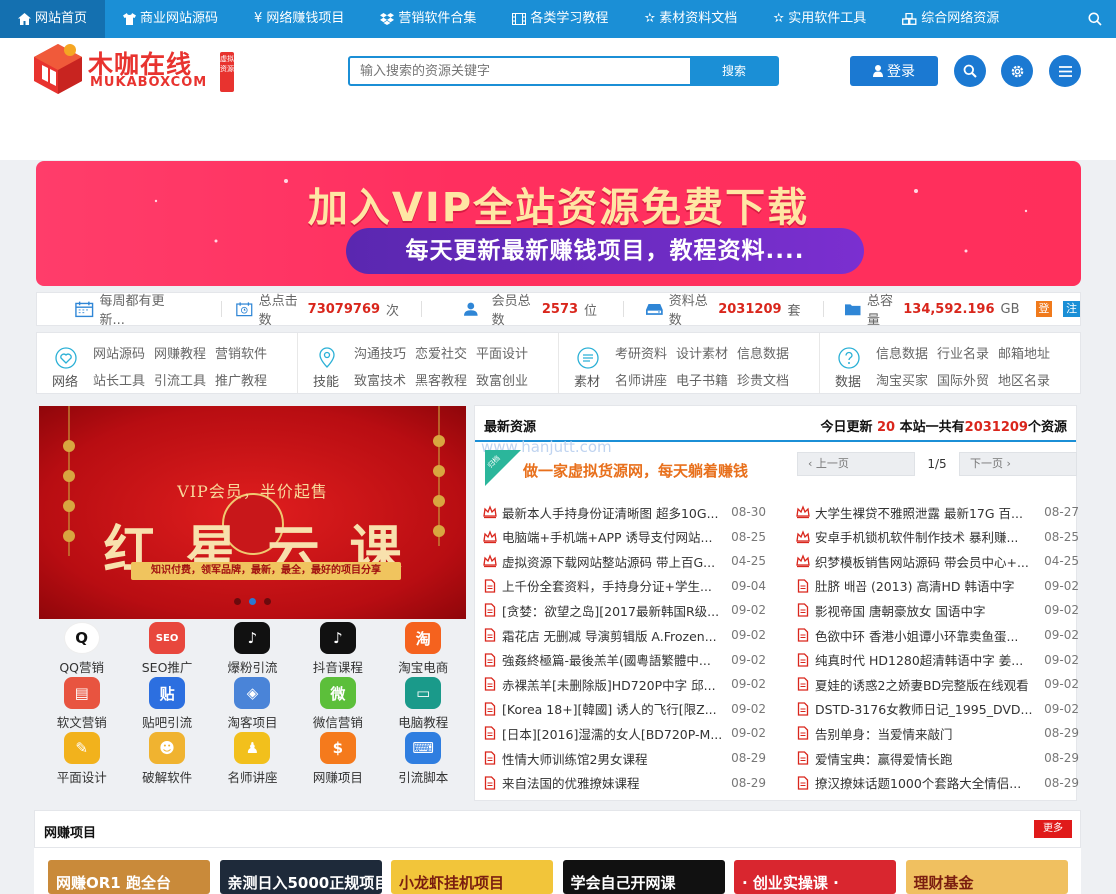 Image resolution: width=1116 pixels, height=894 pixels. Describe the element at coordinates (1024, 352) in the screenshot. I see `category-link: 邮箱地址` at that location.